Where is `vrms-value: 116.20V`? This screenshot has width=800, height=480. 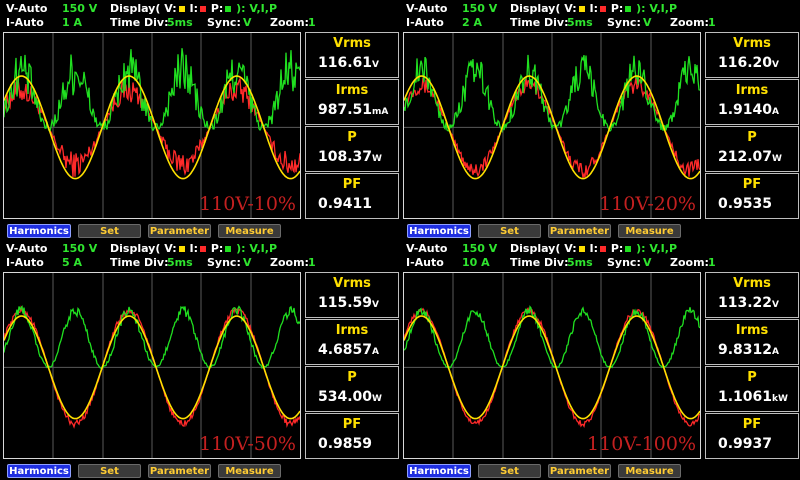 vrms-value: 116.20V is located at coordinates (748, 63).